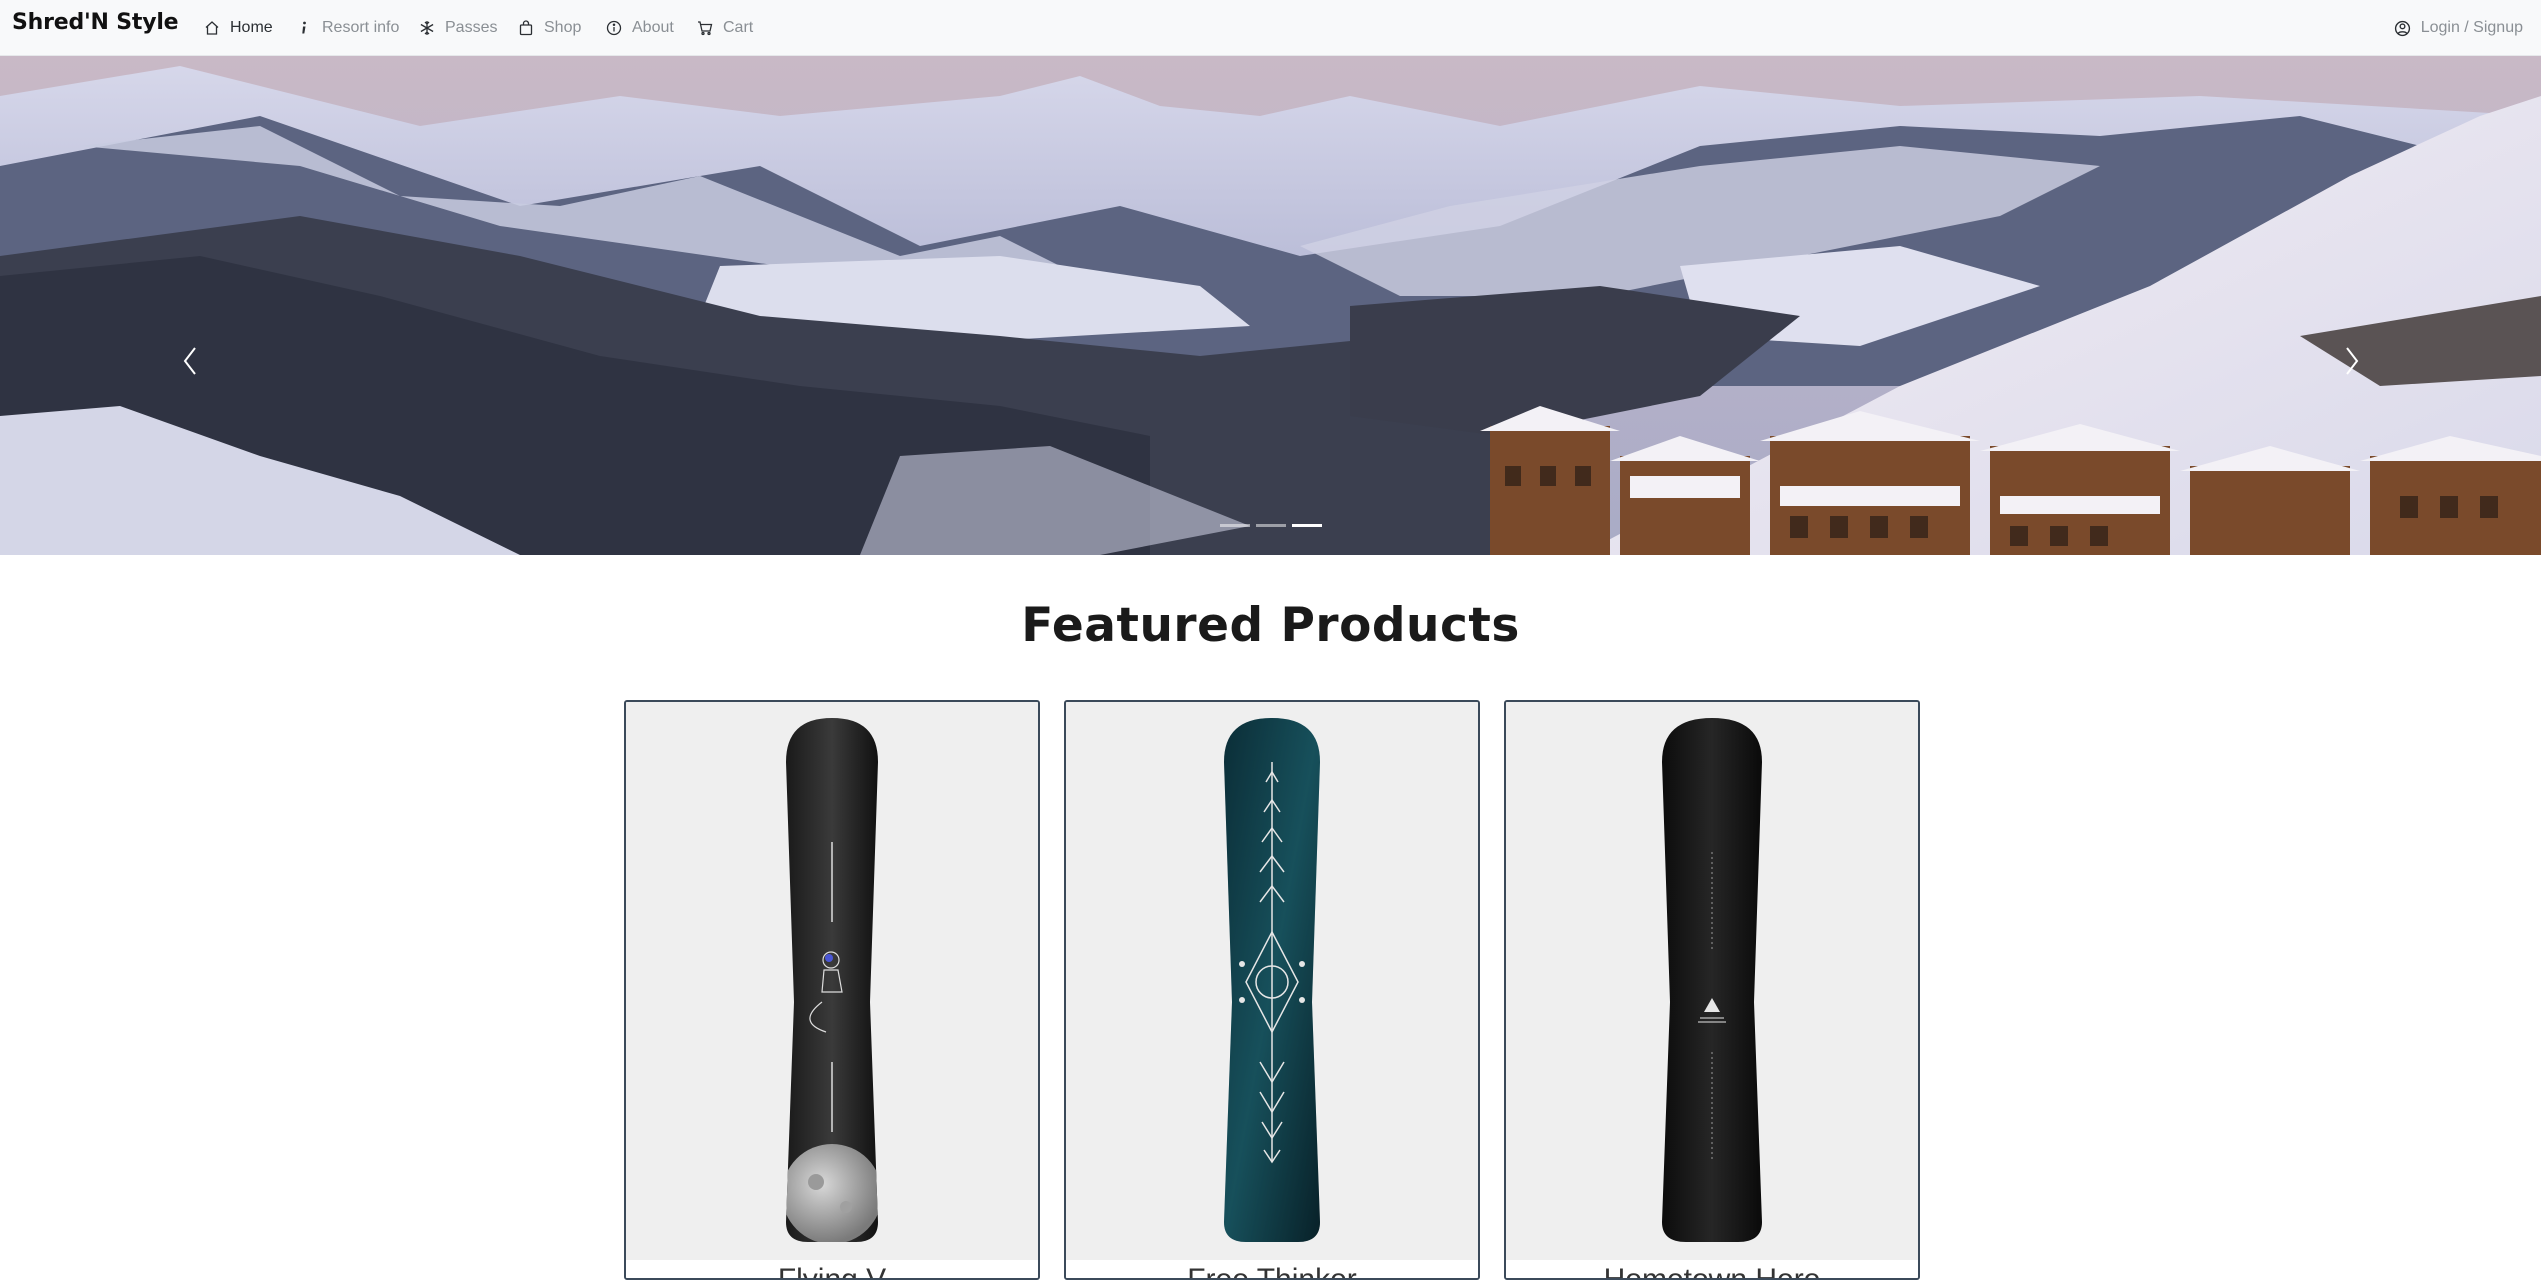  Describe the element at coordinates (832, 1269) in the screenshot. I see `product-name: Flying V` at that location.